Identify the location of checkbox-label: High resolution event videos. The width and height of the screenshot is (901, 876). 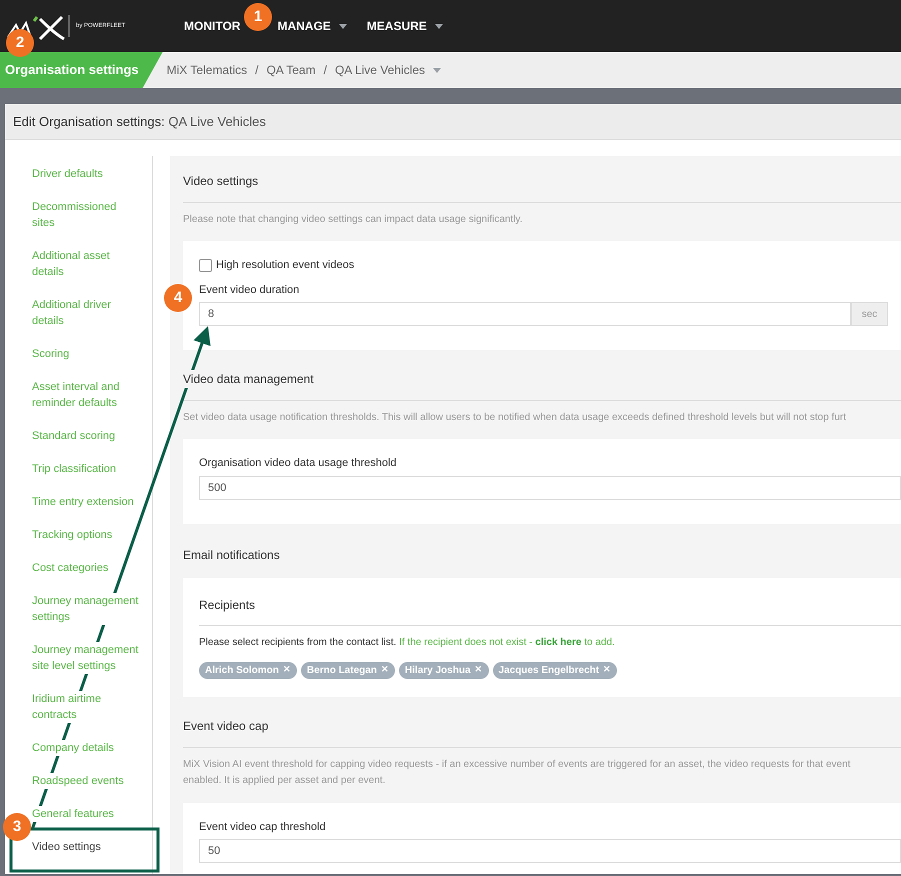
(285, 265).